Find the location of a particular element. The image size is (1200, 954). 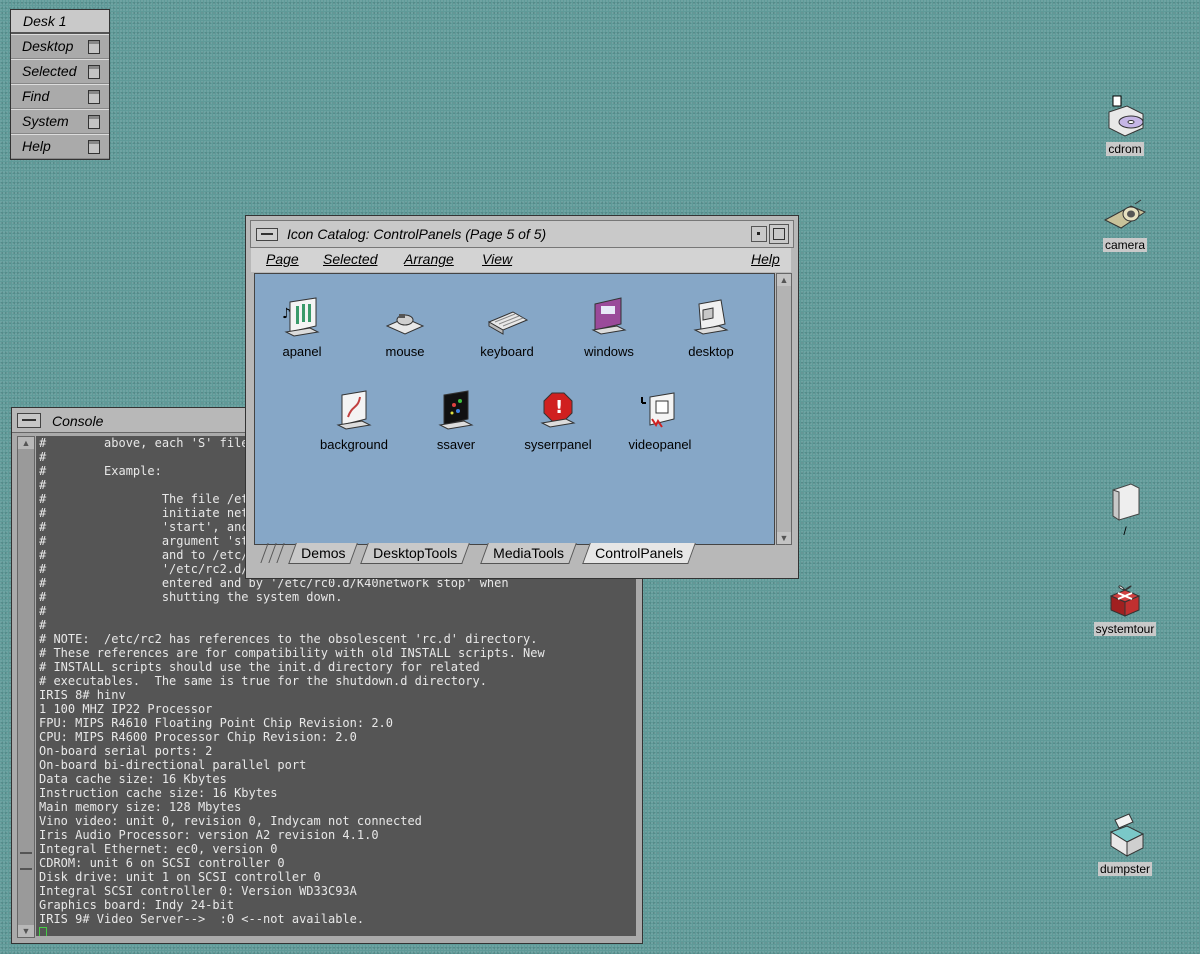

menu-arrange: Arrange is located at coordinates (429, 259).